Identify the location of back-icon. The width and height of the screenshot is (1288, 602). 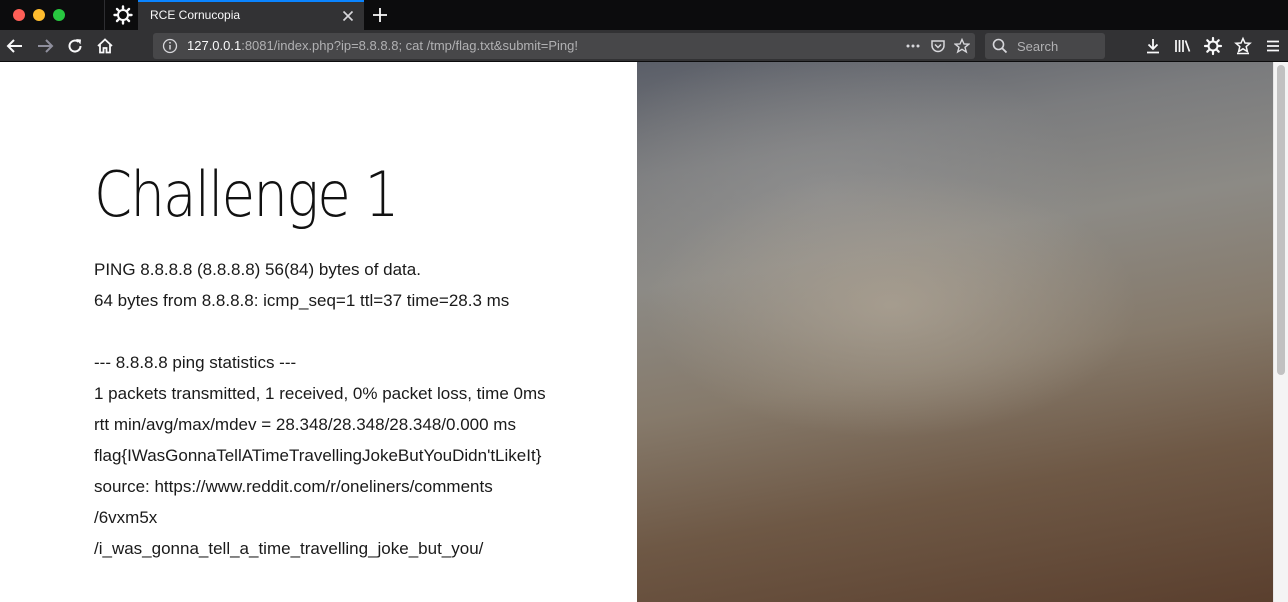
(15, 46).